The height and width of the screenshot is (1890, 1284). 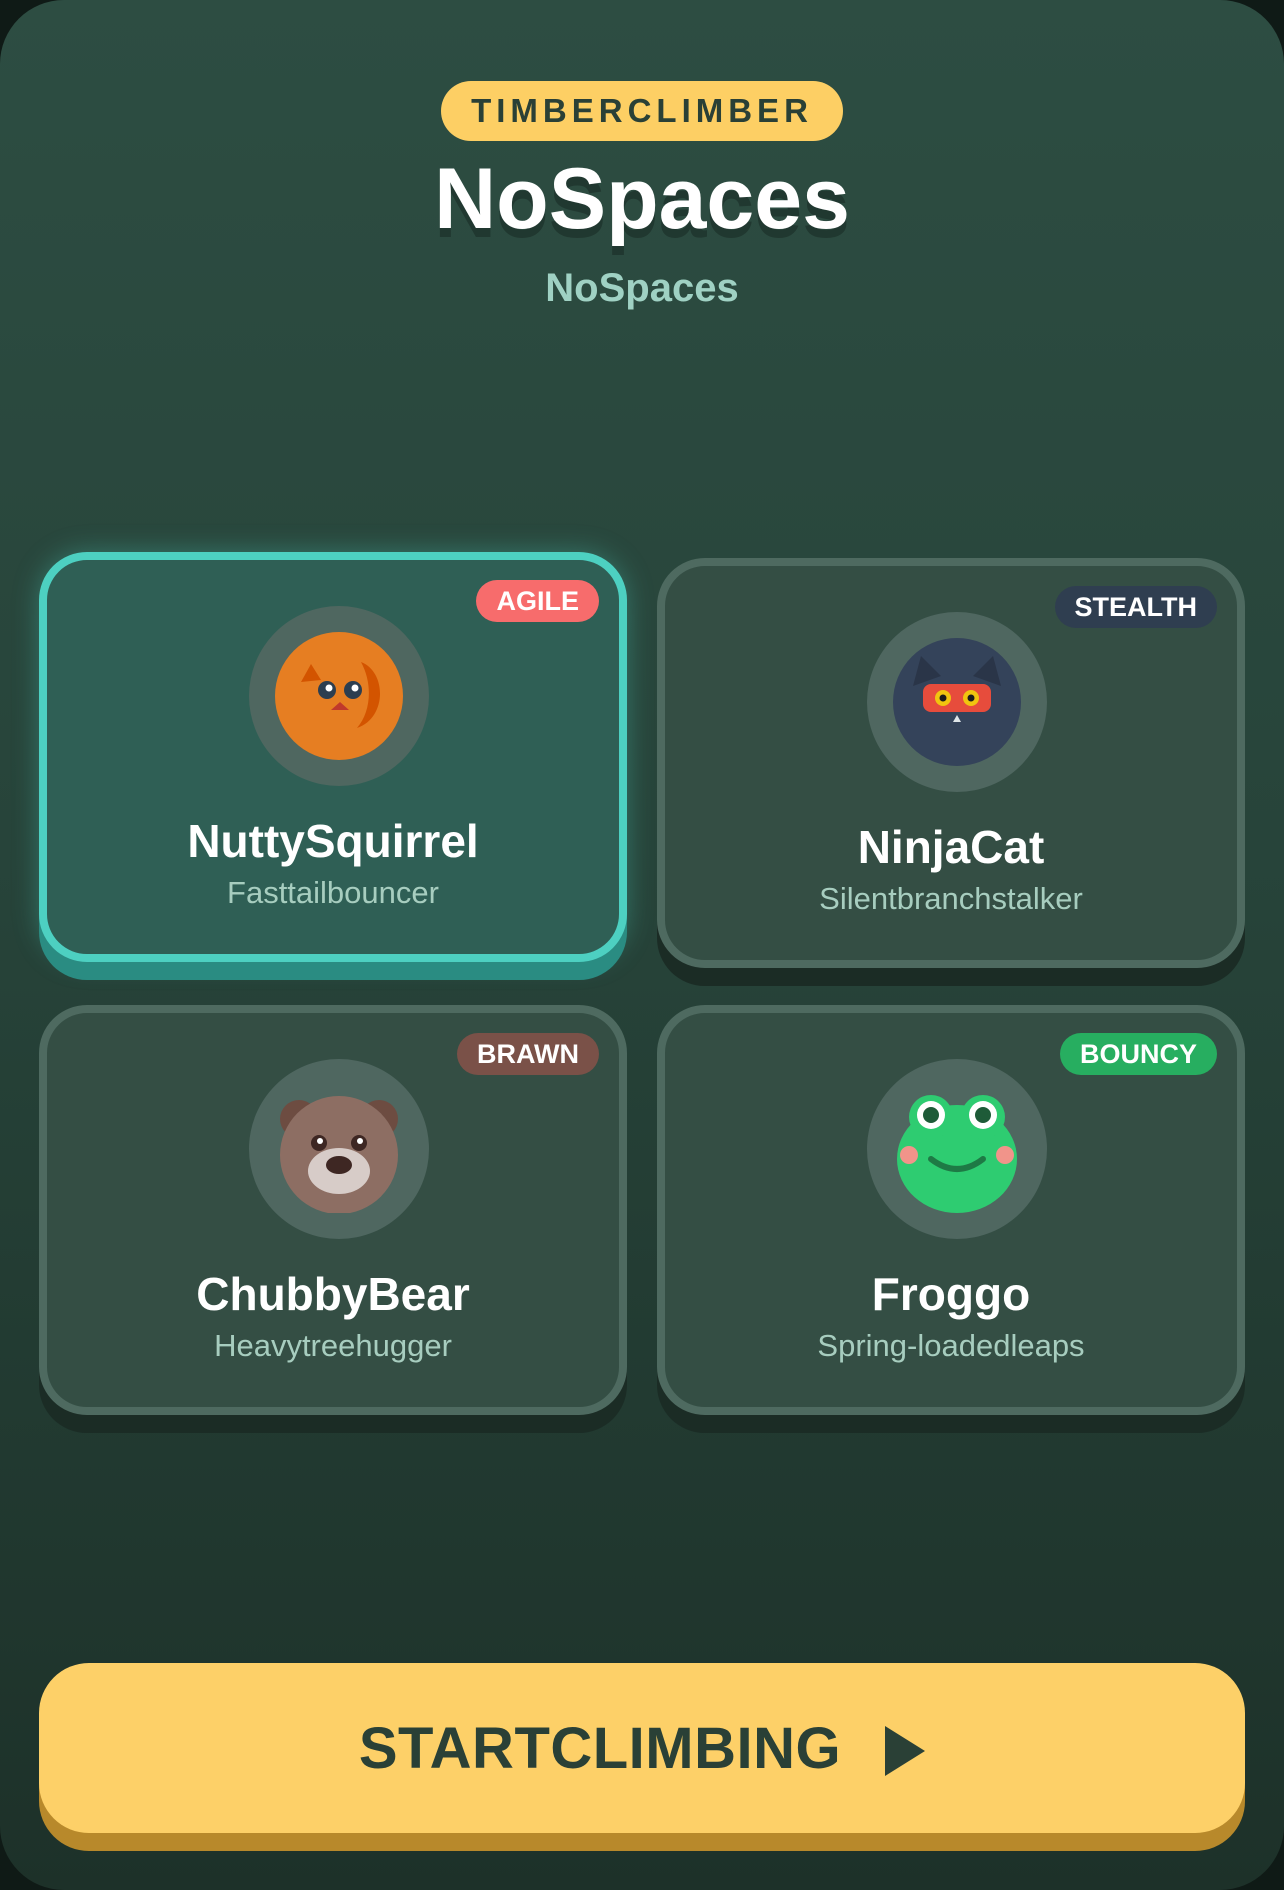 I want to click on character-card-ninjacat: STEALTH NinjaCat Silentbranchstalker, so click(x=951, y=763).